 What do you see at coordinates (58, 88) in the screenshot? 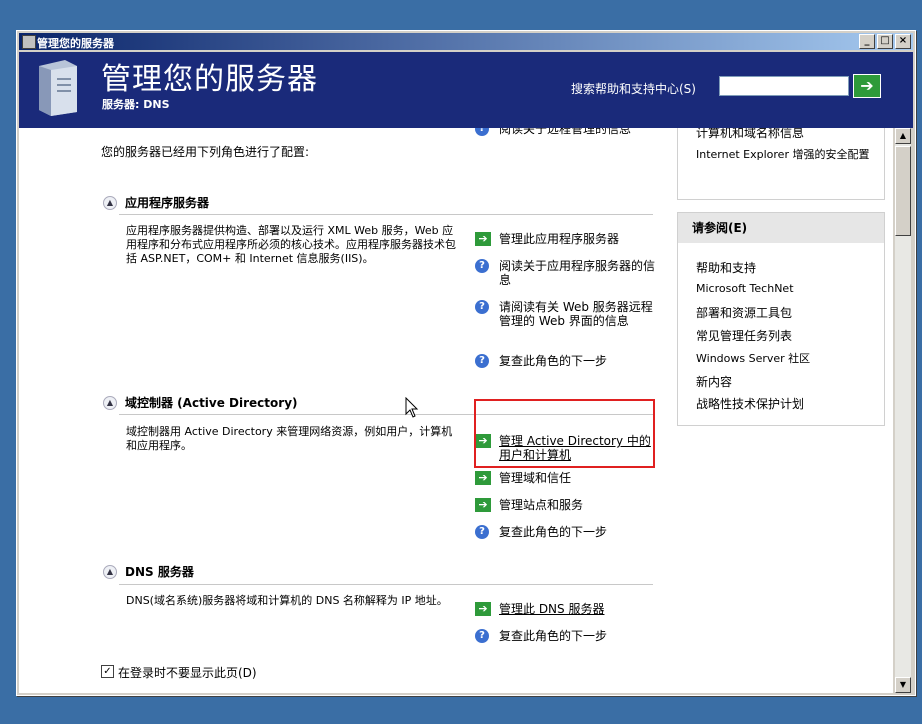
I see `server-icon` at bounding box center [58, 88].